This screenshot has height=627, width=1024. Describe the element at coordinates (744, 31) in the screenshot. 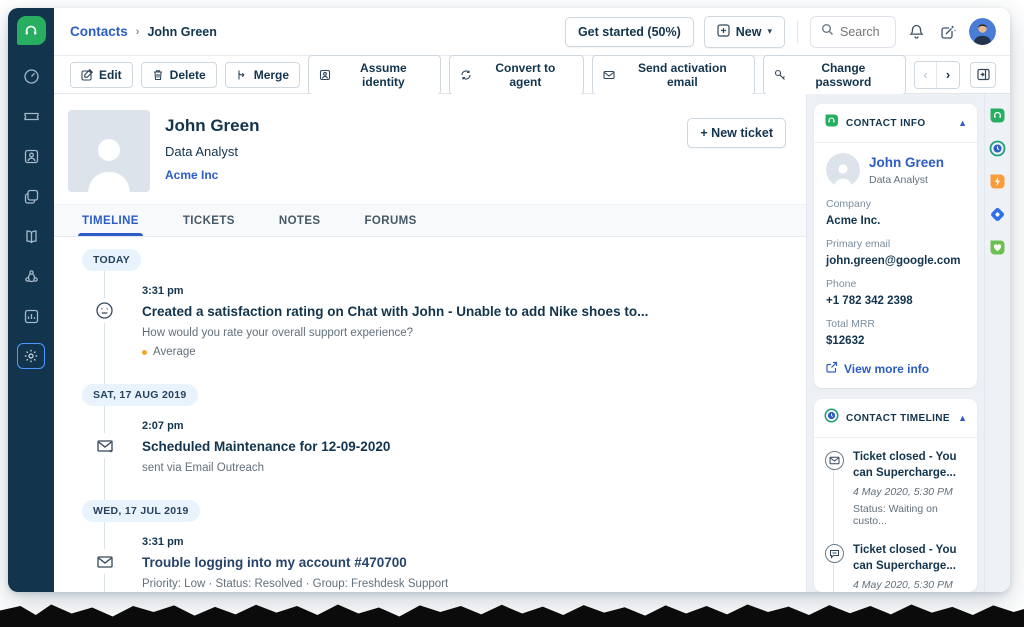

I see `new-dropdown-button: New ▾` at that location.